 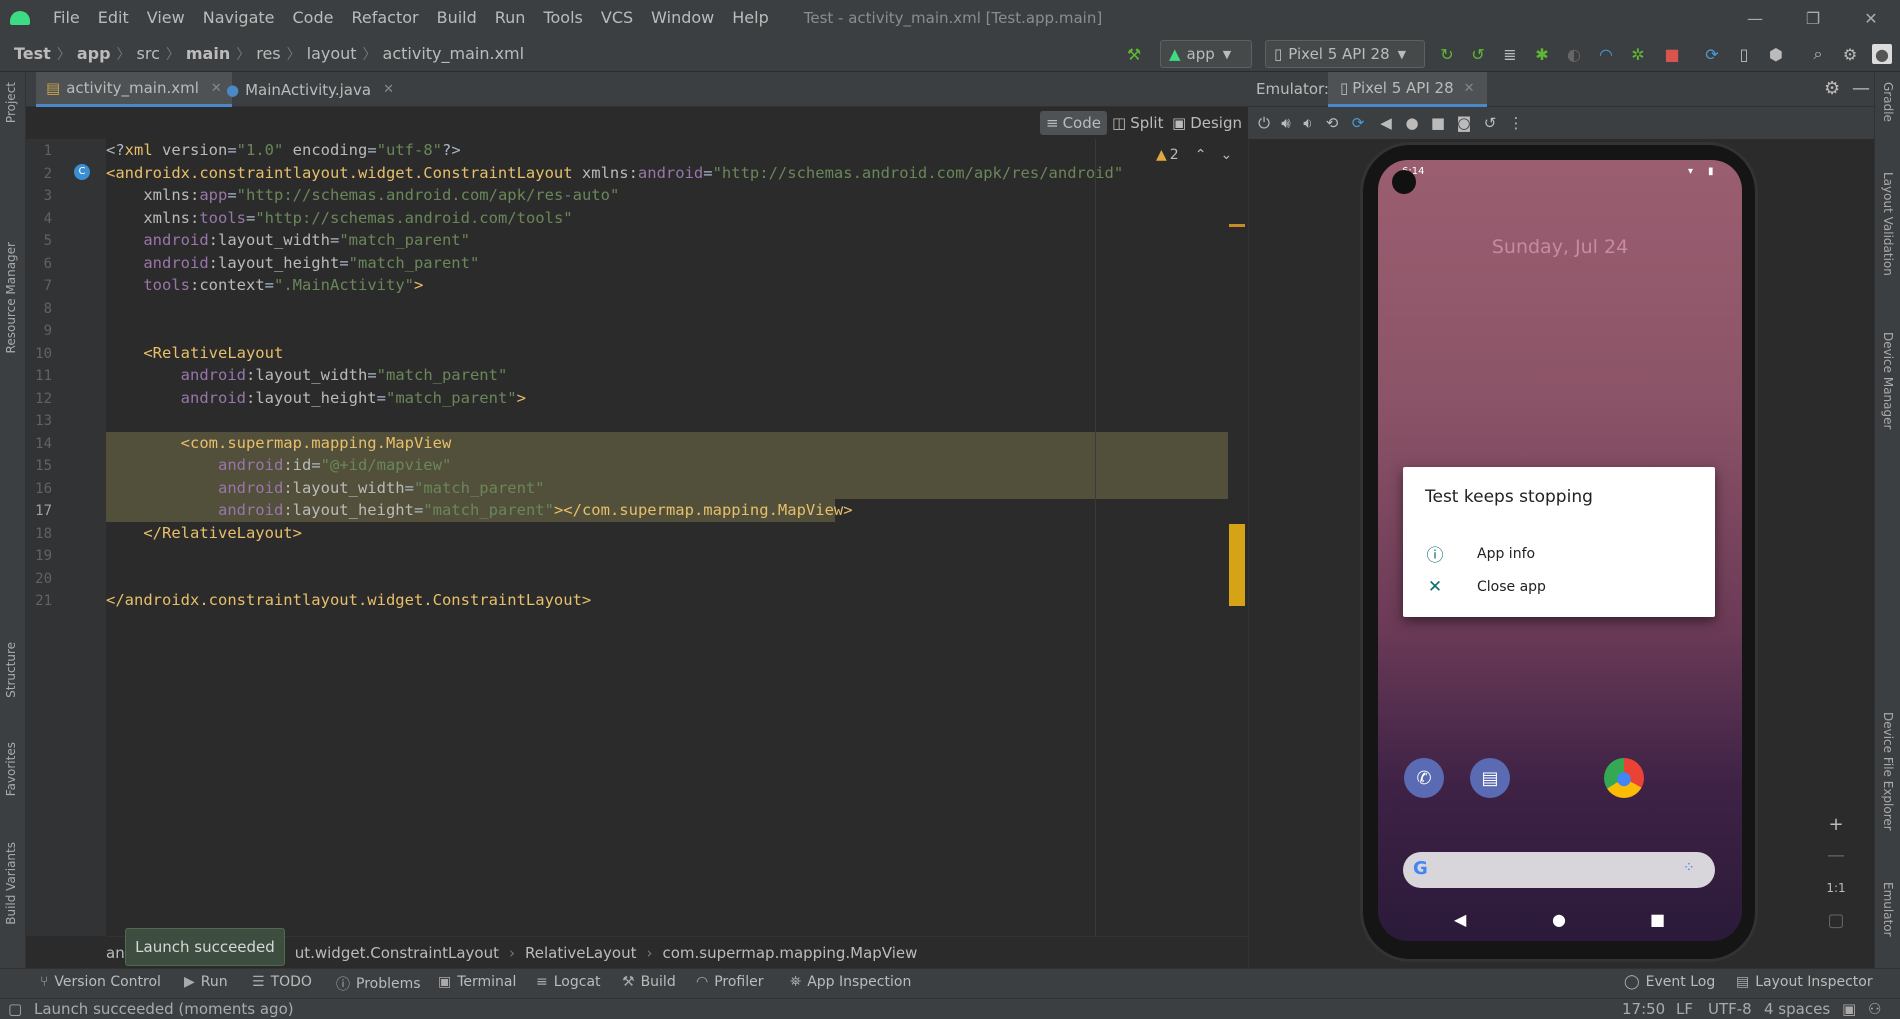 What do you see at coordinates (310, 89) in the screenshot?
I see `tab-main-activity: ● MainActivity.java ✕` at bounding box center [310, 89].